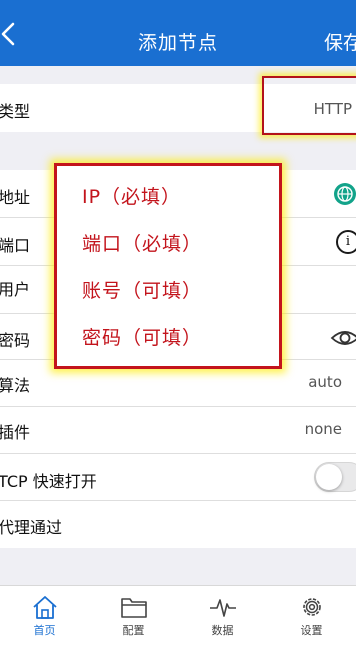 This screenshot has width=356, height=659. What do you see at coordinates (133, 630) in the screenshot?
I see `tab-label: 配置` at bounding box center [133, 630].